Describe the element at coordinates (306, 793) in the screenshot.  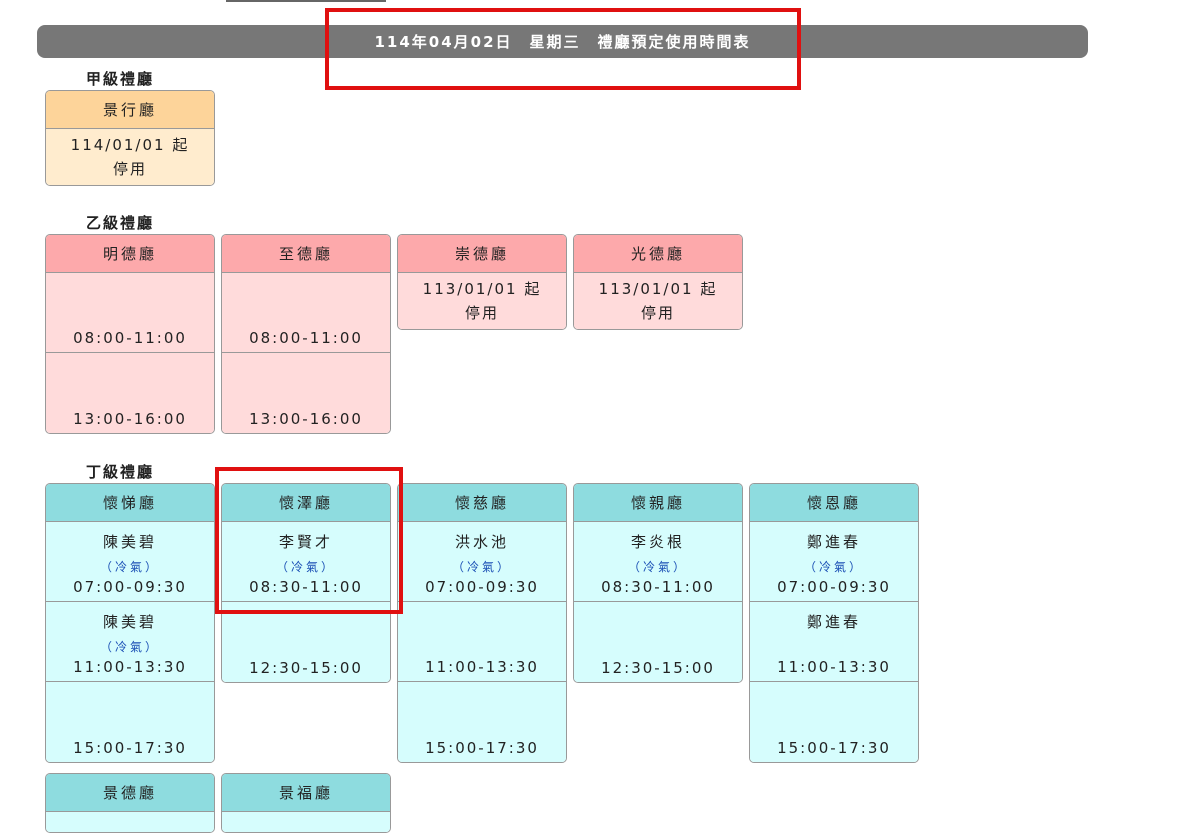
I see `hall-name: 景福廳` at that location.